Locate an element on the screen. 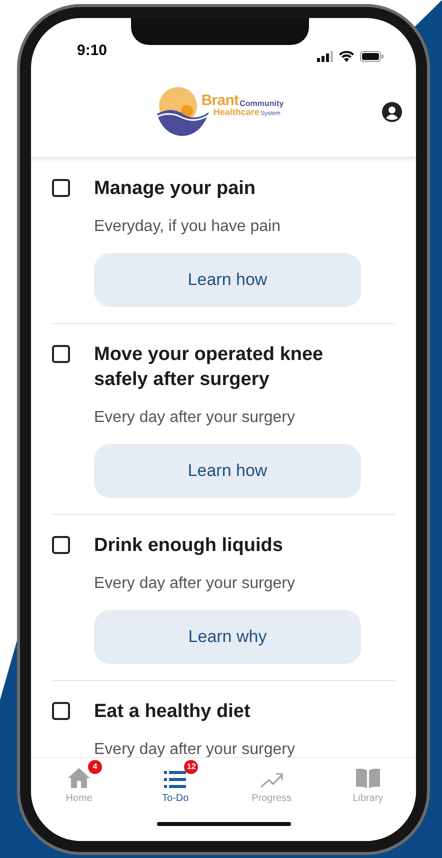  task-schedule: Everyday, if you have pain is located at coordinates (188, 227).